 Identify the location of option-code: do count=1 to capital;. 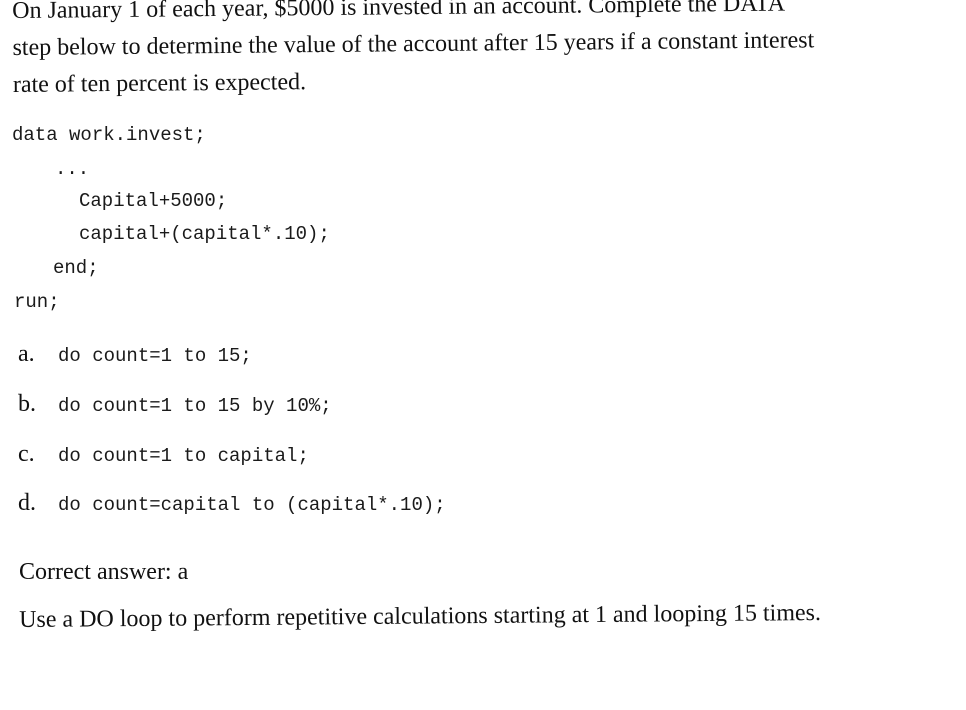
(183, 456).